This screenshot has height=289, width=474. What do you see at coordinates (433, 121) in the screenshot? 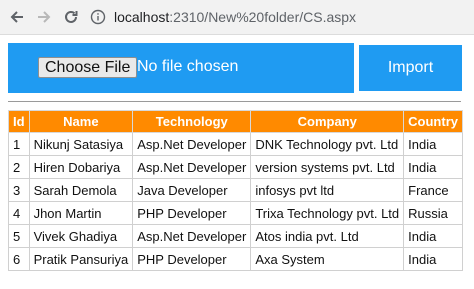
I see `column-header-country: Country` at bounding box center [433, 121].